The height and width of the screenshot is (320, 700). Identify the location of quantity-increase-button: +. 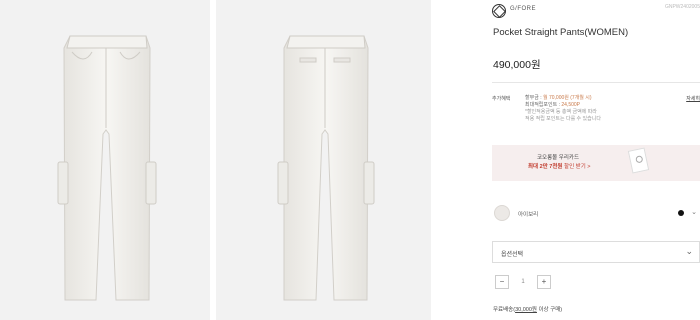
(544, 282).